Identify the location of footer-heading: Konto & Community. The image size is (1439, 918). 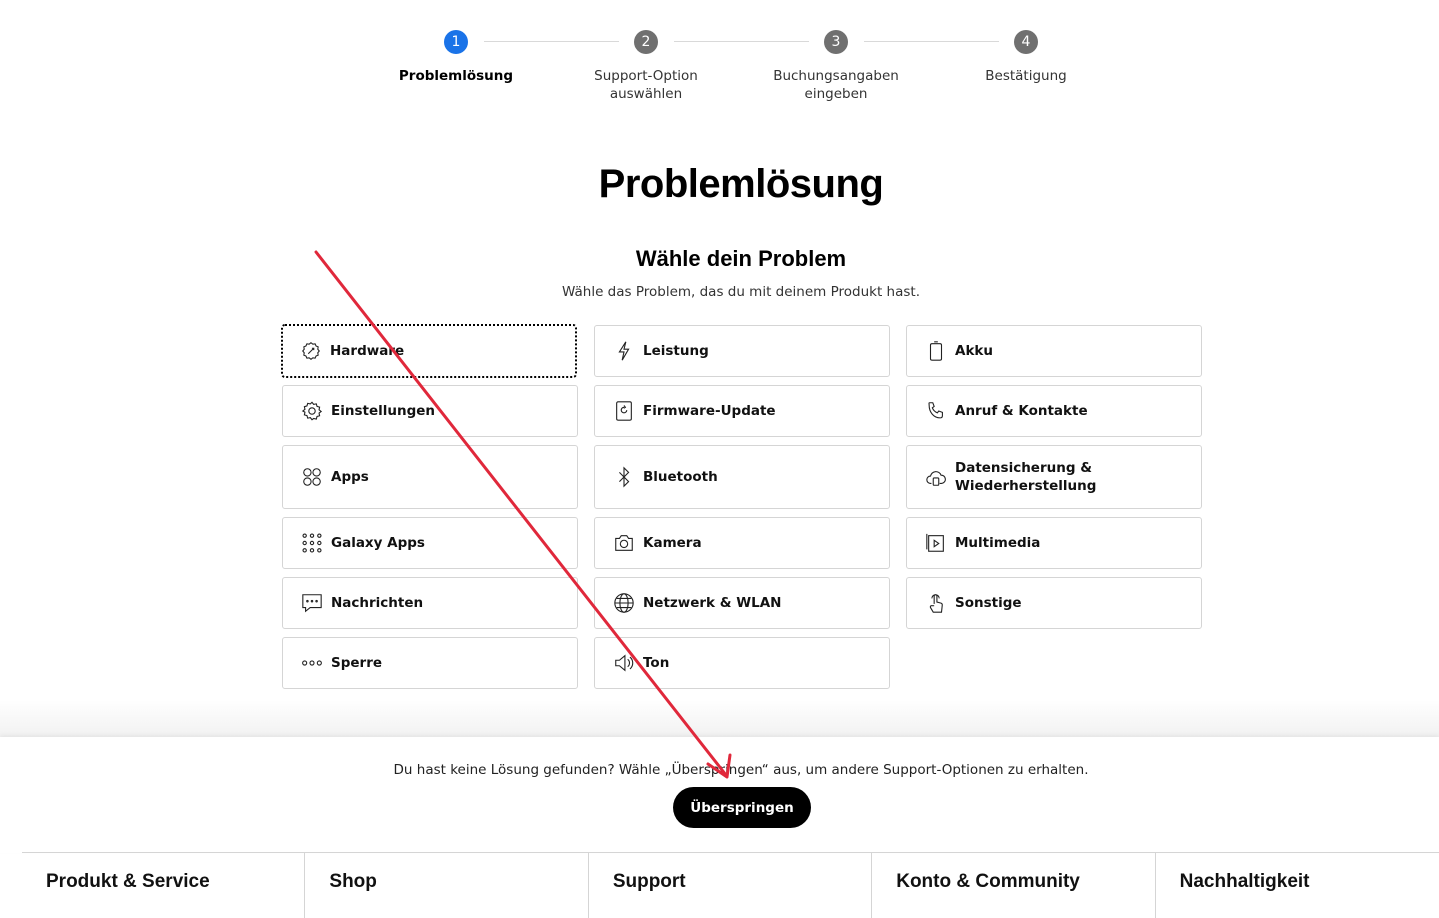
(988, 881).